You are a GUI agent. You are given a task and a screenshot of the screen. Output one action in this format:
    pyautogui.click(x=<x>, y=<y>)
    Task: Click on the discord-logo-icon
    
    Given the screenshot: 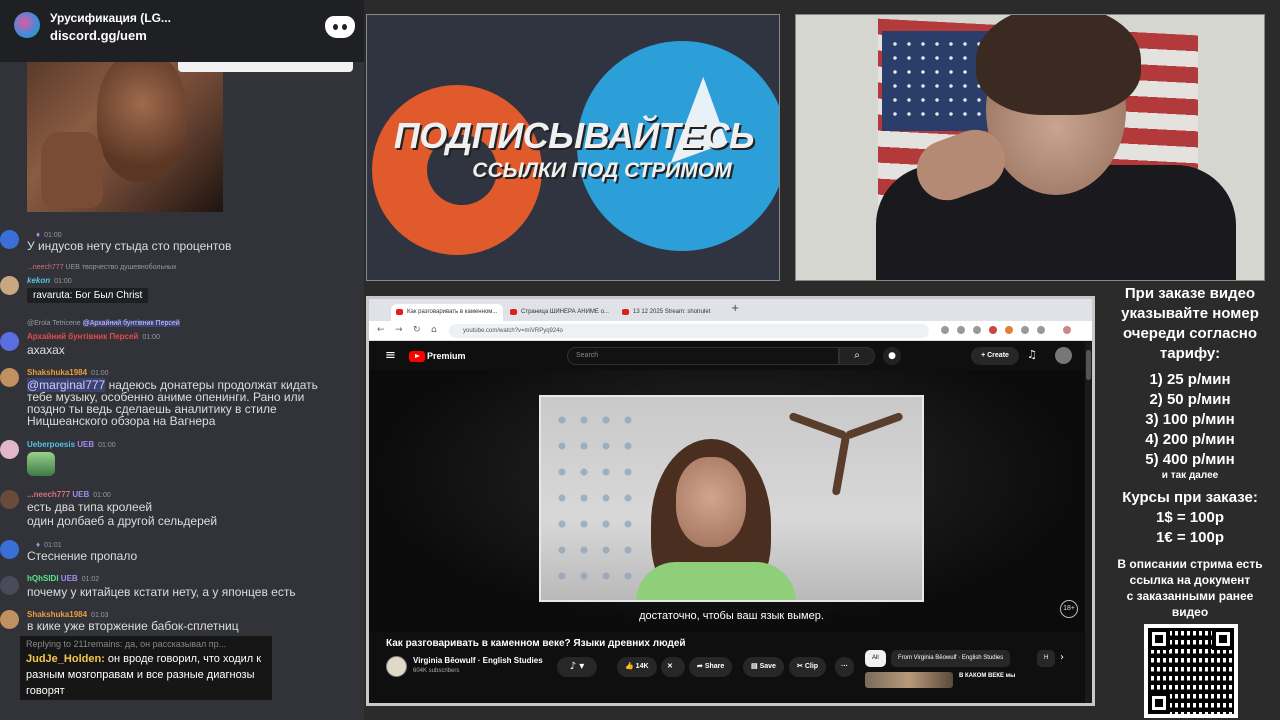 What is the action you would take?
    pyautogui.click(x=340, y=27)
    